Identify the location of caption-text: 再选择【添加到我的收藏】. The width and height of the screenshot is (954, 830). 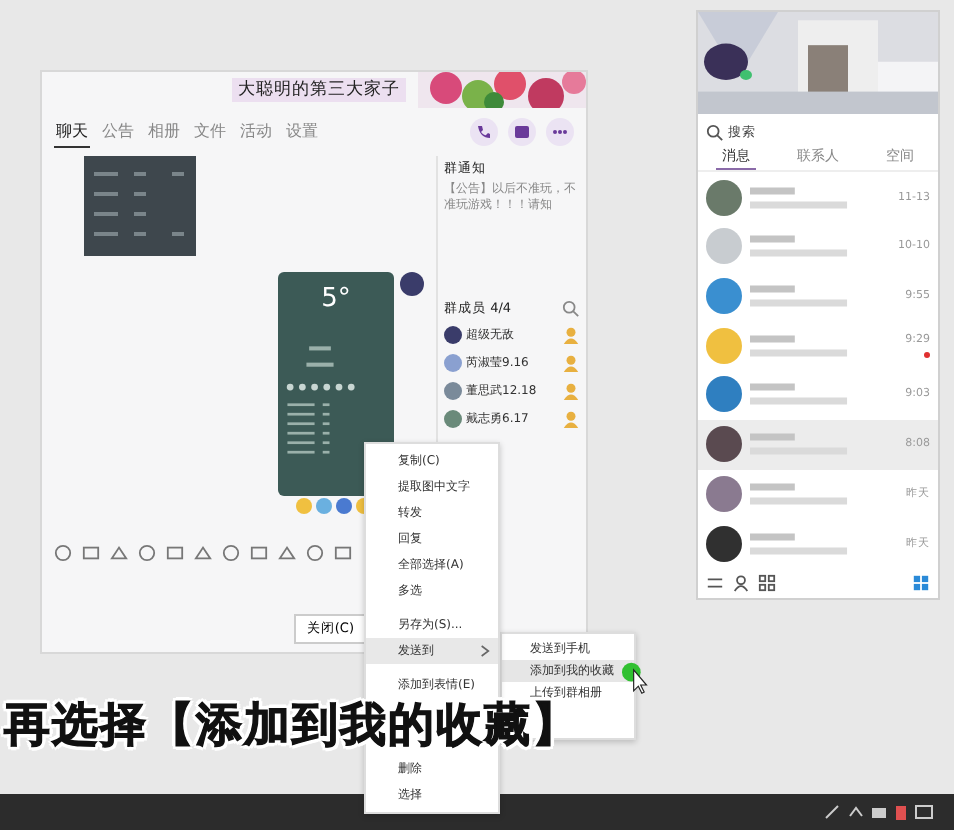
(292, 727).